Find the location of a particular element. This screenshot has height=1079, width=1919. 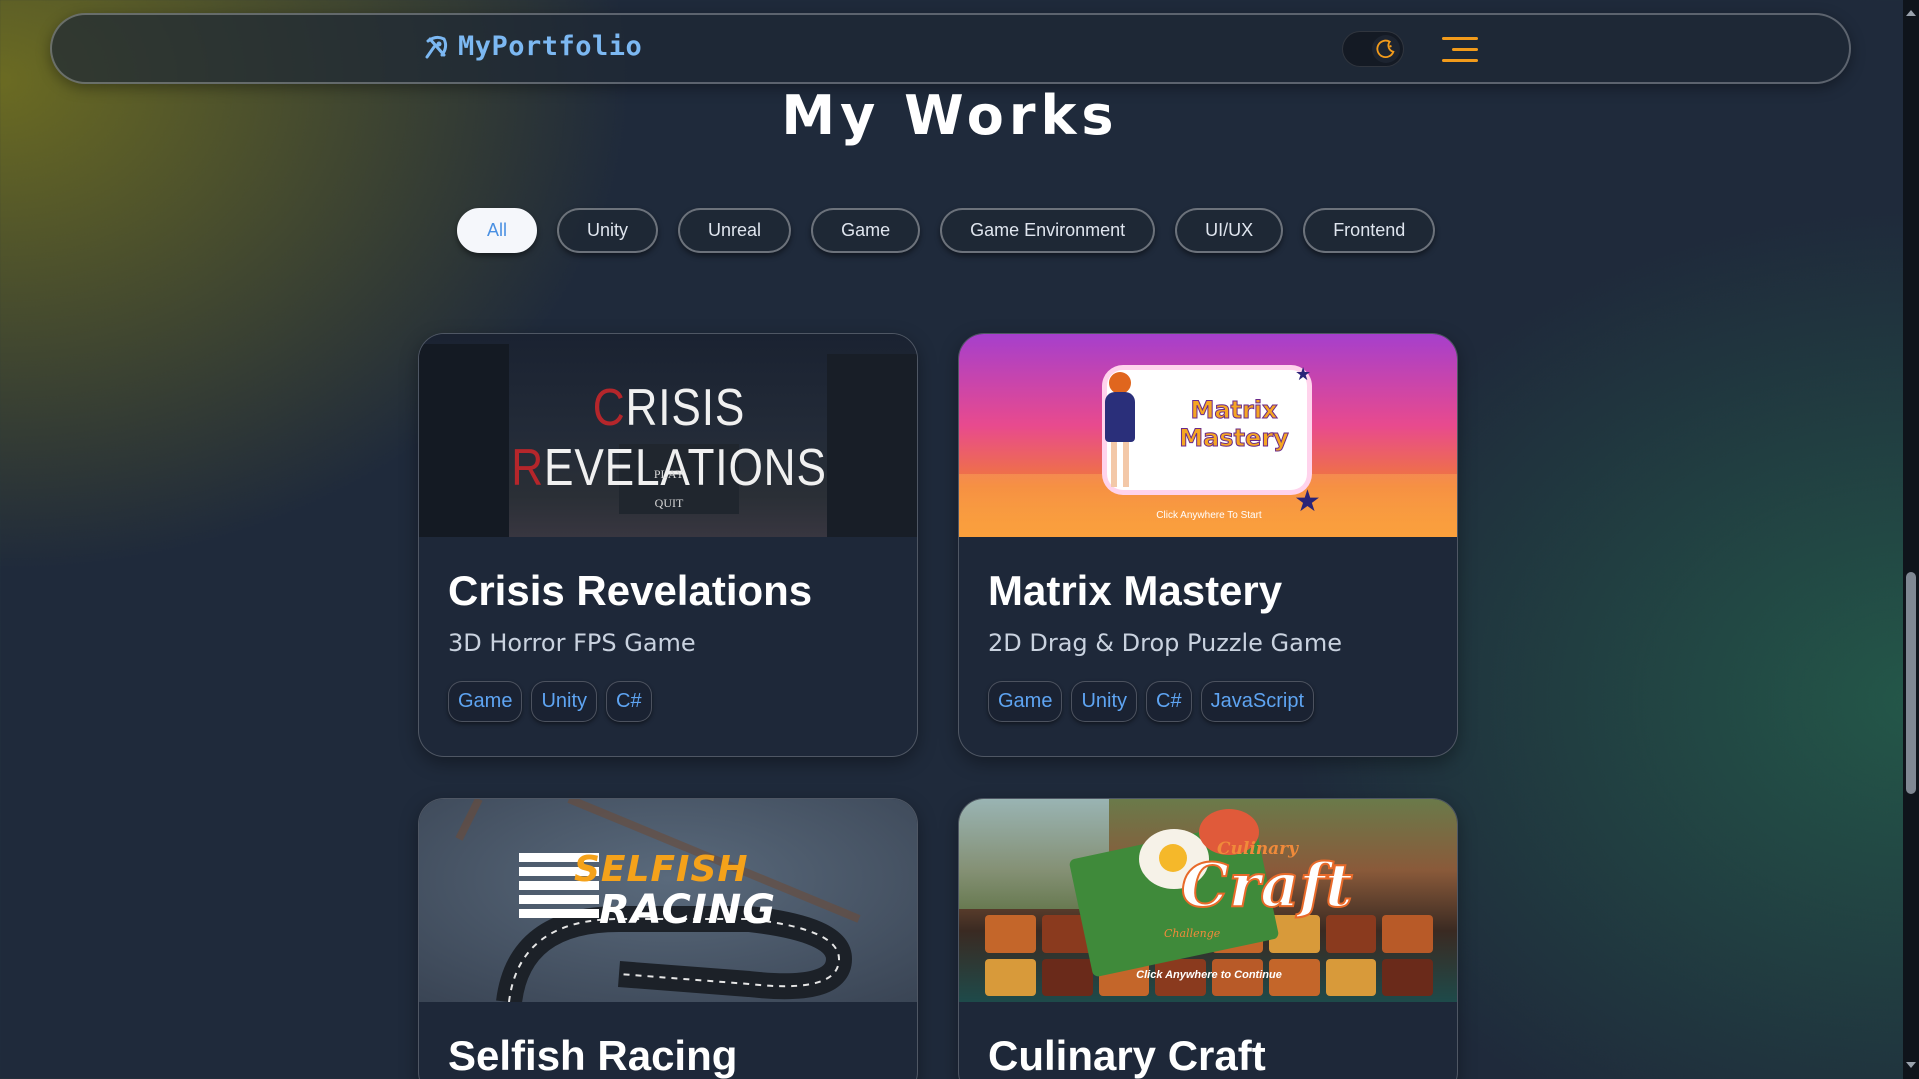

project-title: Selfish Racing is located at coordinates (593, 1055).